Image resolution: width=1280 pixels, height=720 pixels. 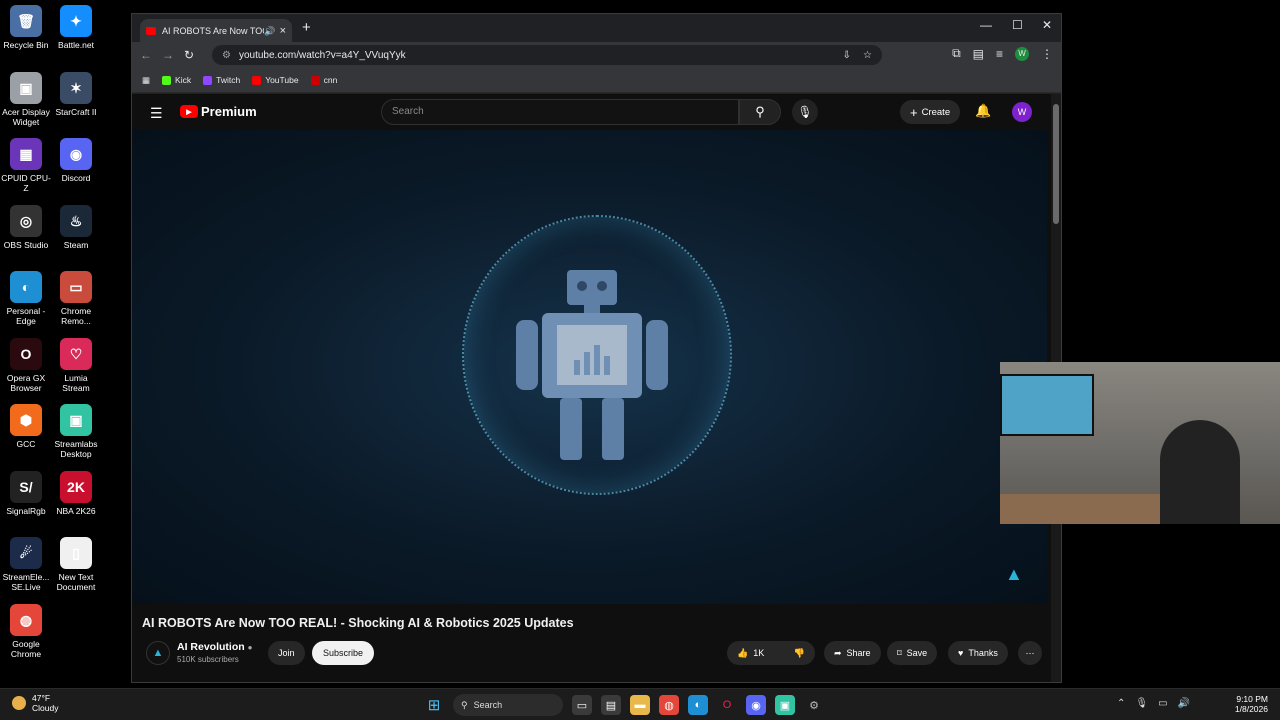 I want to click on weather-widget: 47°F Cloudy, so click(x=35, y=703).